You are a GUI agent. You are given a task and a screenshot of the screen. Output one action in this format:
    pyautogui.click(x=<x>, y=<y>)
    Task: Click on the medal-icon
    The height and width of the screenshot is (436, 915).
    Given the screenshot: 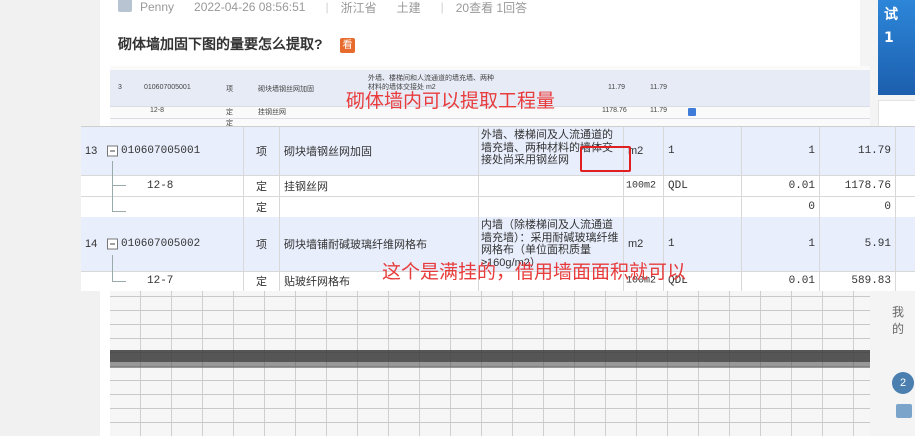 What is the action you would take?
    pyautogui.click(x=904, y=411)
    